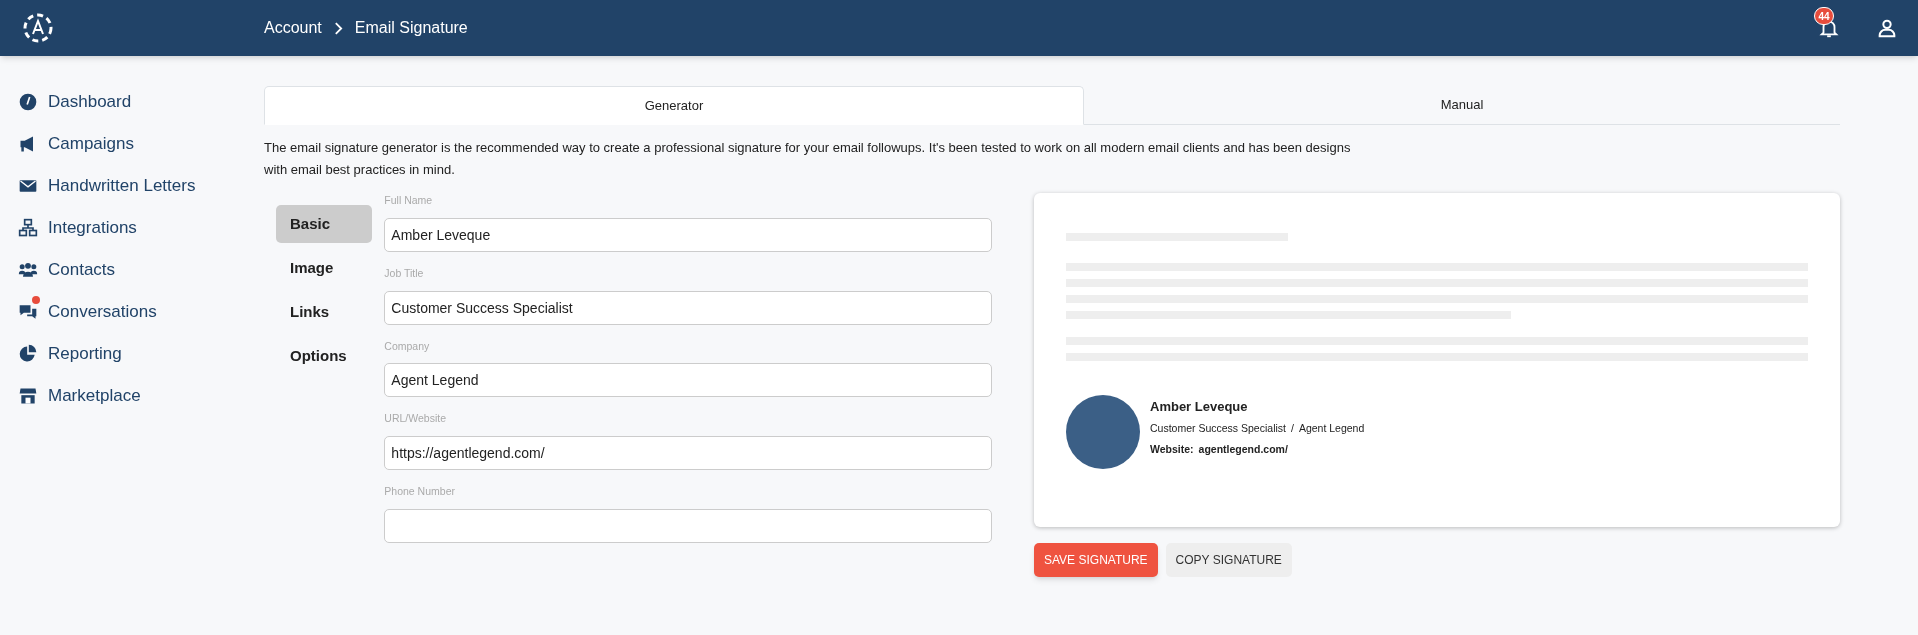 The height and width of the screenshot is (635, 1918). What do you see at coordinates (141, 185) in the screenshot?
I see `sidebar-item: Handwritten Letters` at bounding box center [141, 185].